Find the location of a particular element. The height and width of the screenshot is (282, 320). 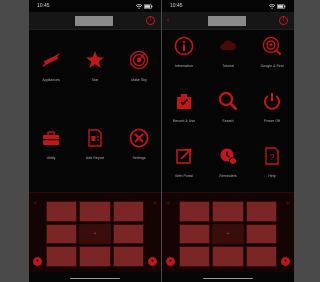

menu-item-google-find: Google & Find is located at coordinates (272, 63).